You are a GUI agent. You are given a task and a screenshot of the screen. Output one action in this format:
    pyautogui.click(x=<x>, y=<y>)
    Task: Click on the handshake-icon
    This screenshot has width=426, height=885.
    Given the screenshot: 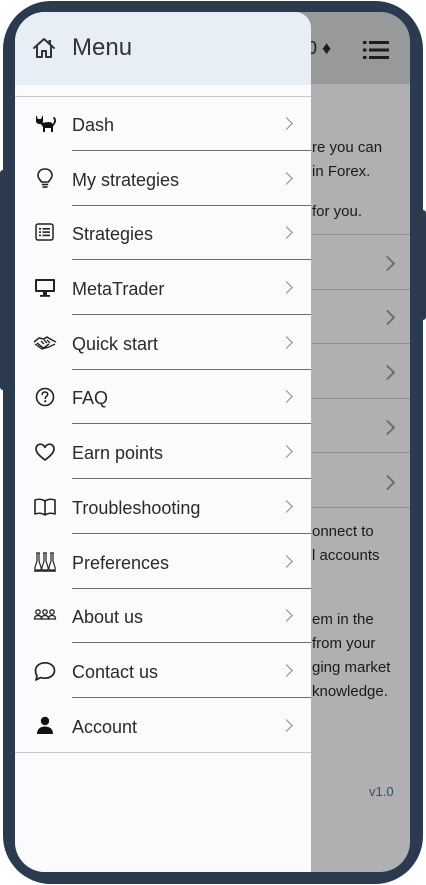 What is the action you would take?
    pyautogui.click(x=45, y=343)
    